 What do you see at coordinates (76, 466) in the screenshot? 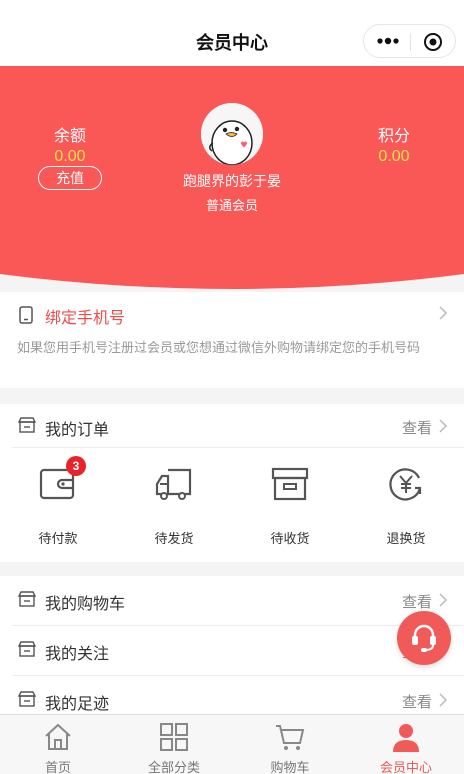
I see `pending-payment-badge: 3` at bounding box center [76, 466].